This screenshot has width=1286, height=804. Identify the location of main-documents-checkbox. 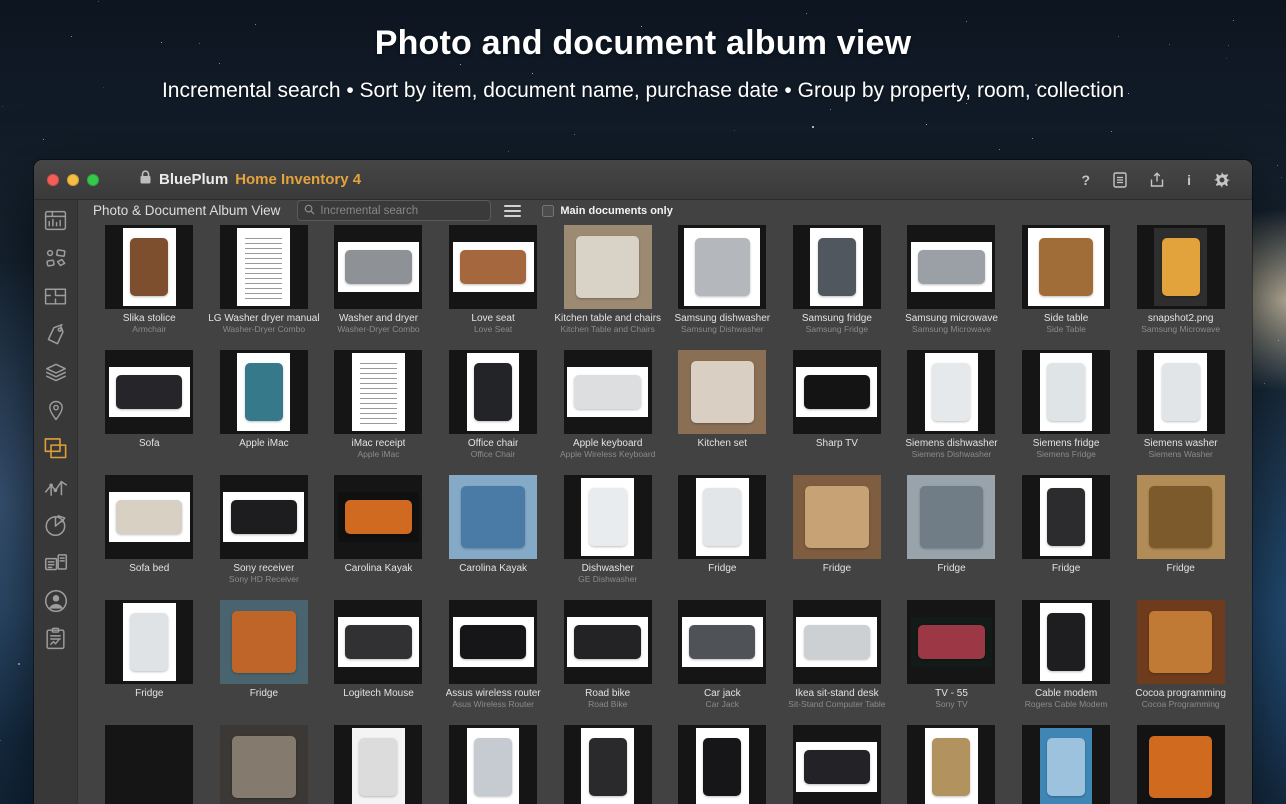
(548, 210).